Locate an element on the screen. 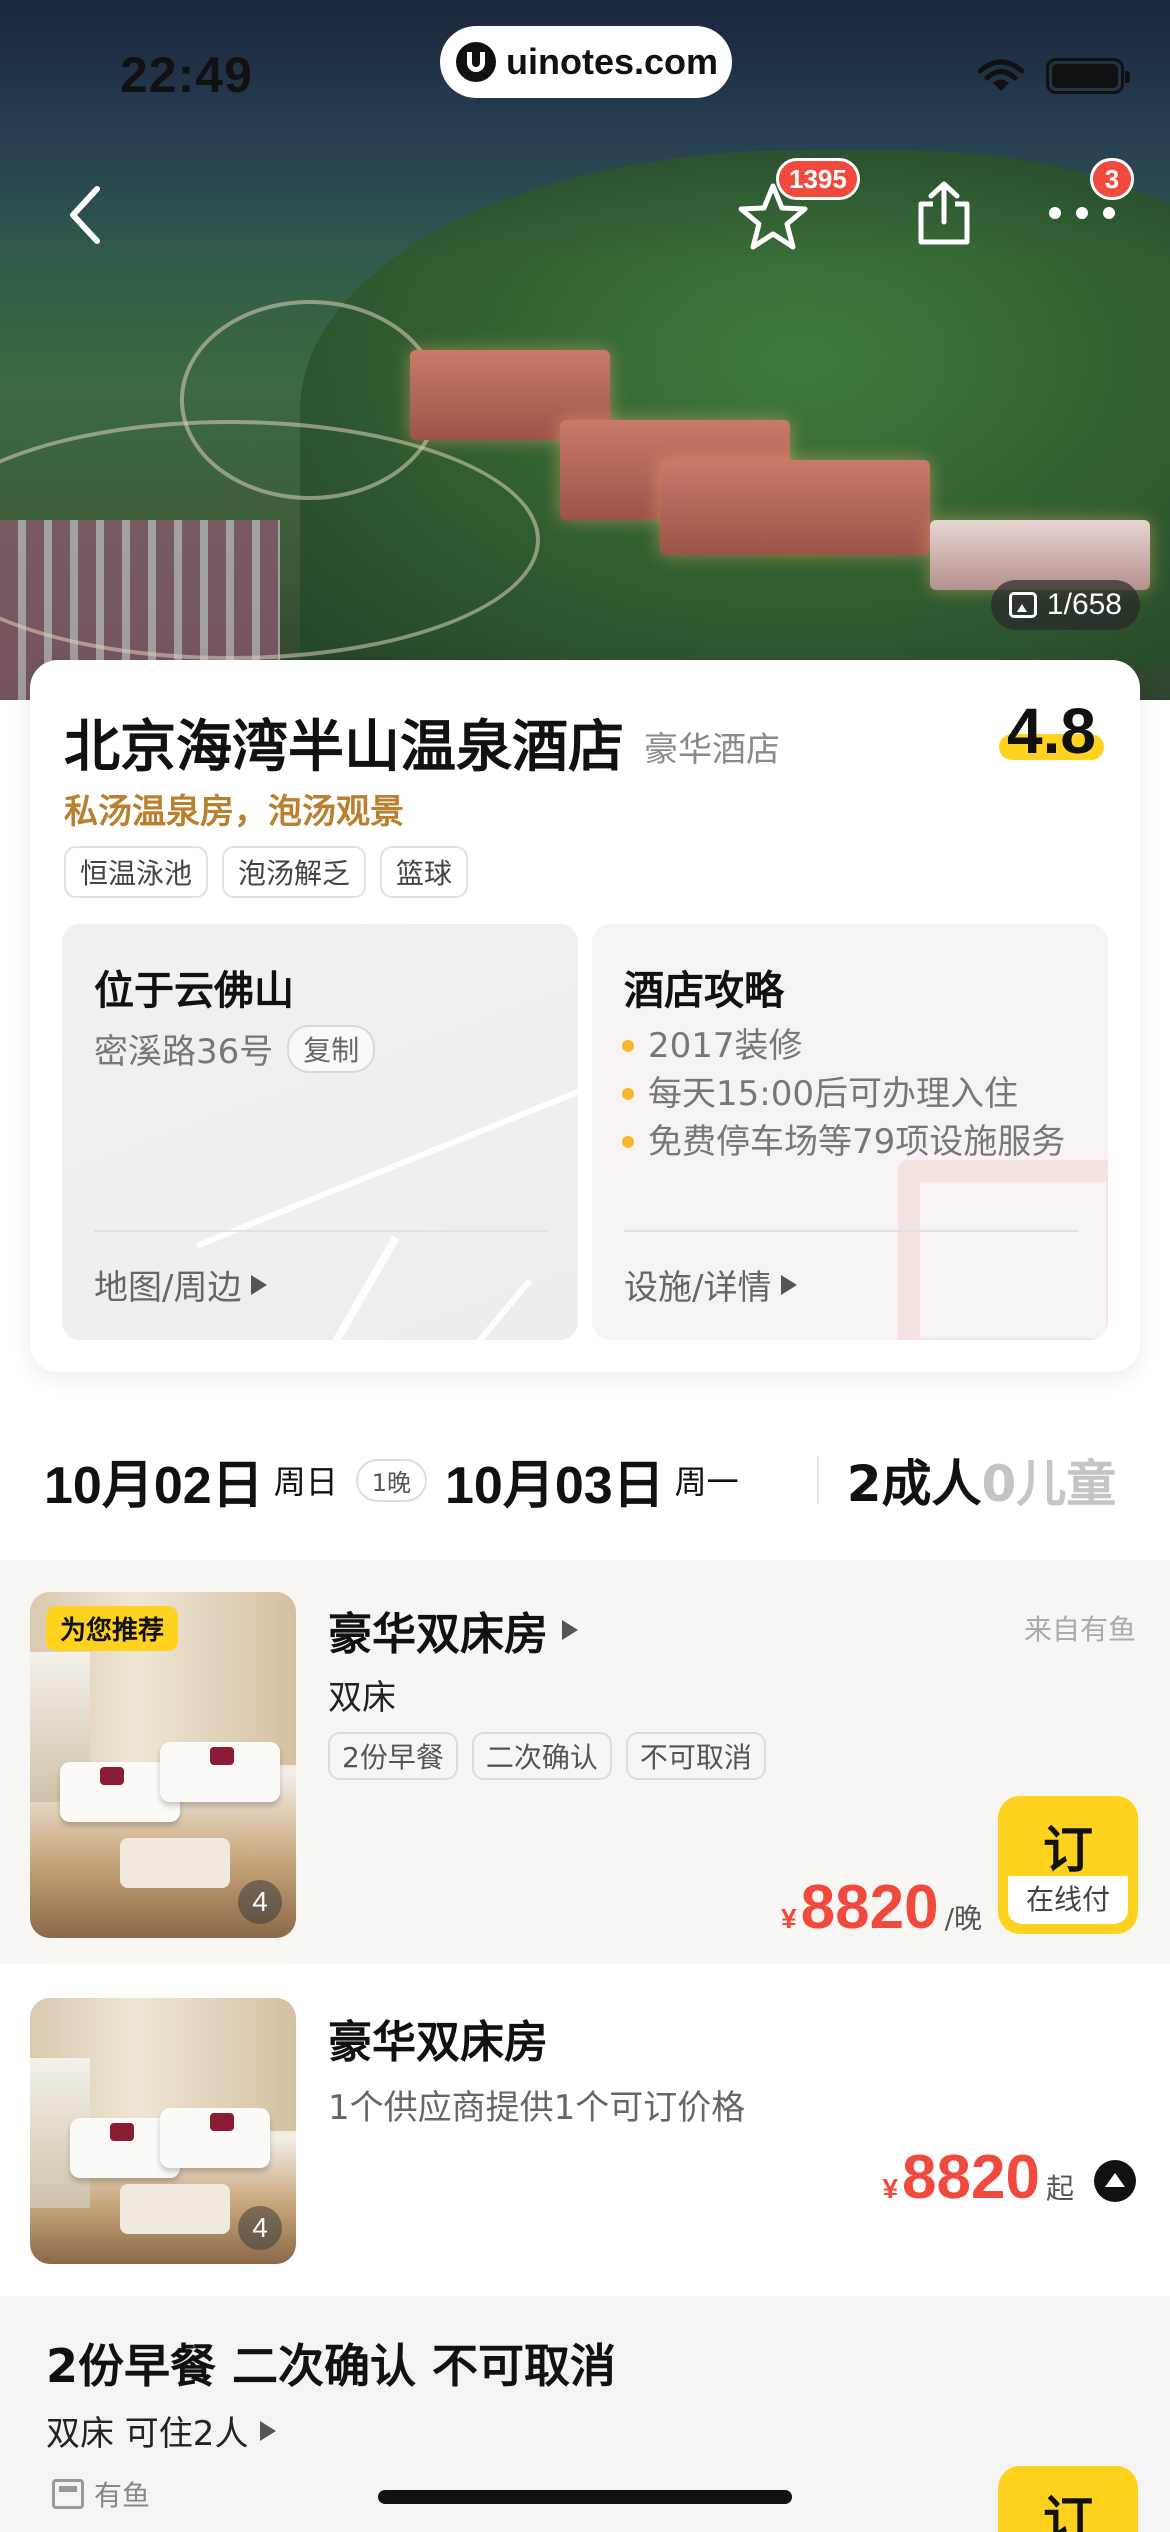 Image resolution: width=1170 pixels, height=2532 pixels. offer-title: 2份早餐 二次确认 不可取消 is located at coordinates (331, 2366).